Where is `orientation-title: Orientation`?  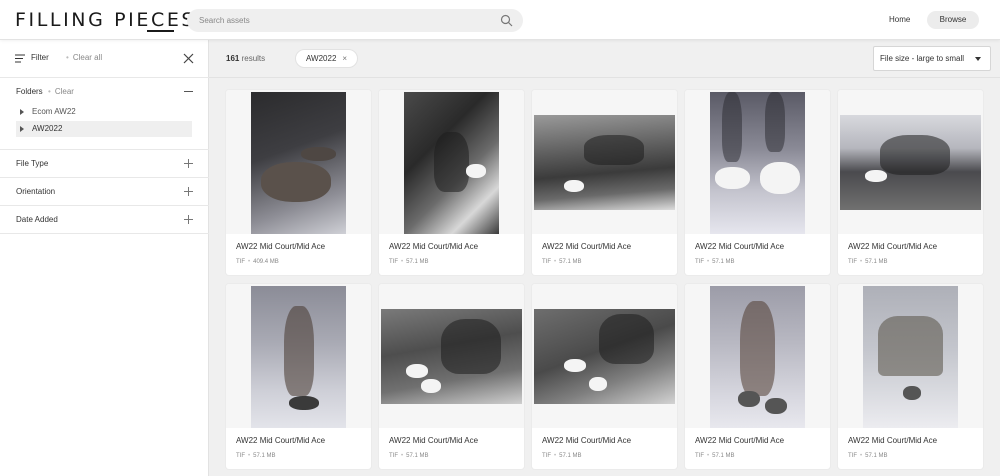 orientation-title: Orientation is located at coordinates (36, 191).